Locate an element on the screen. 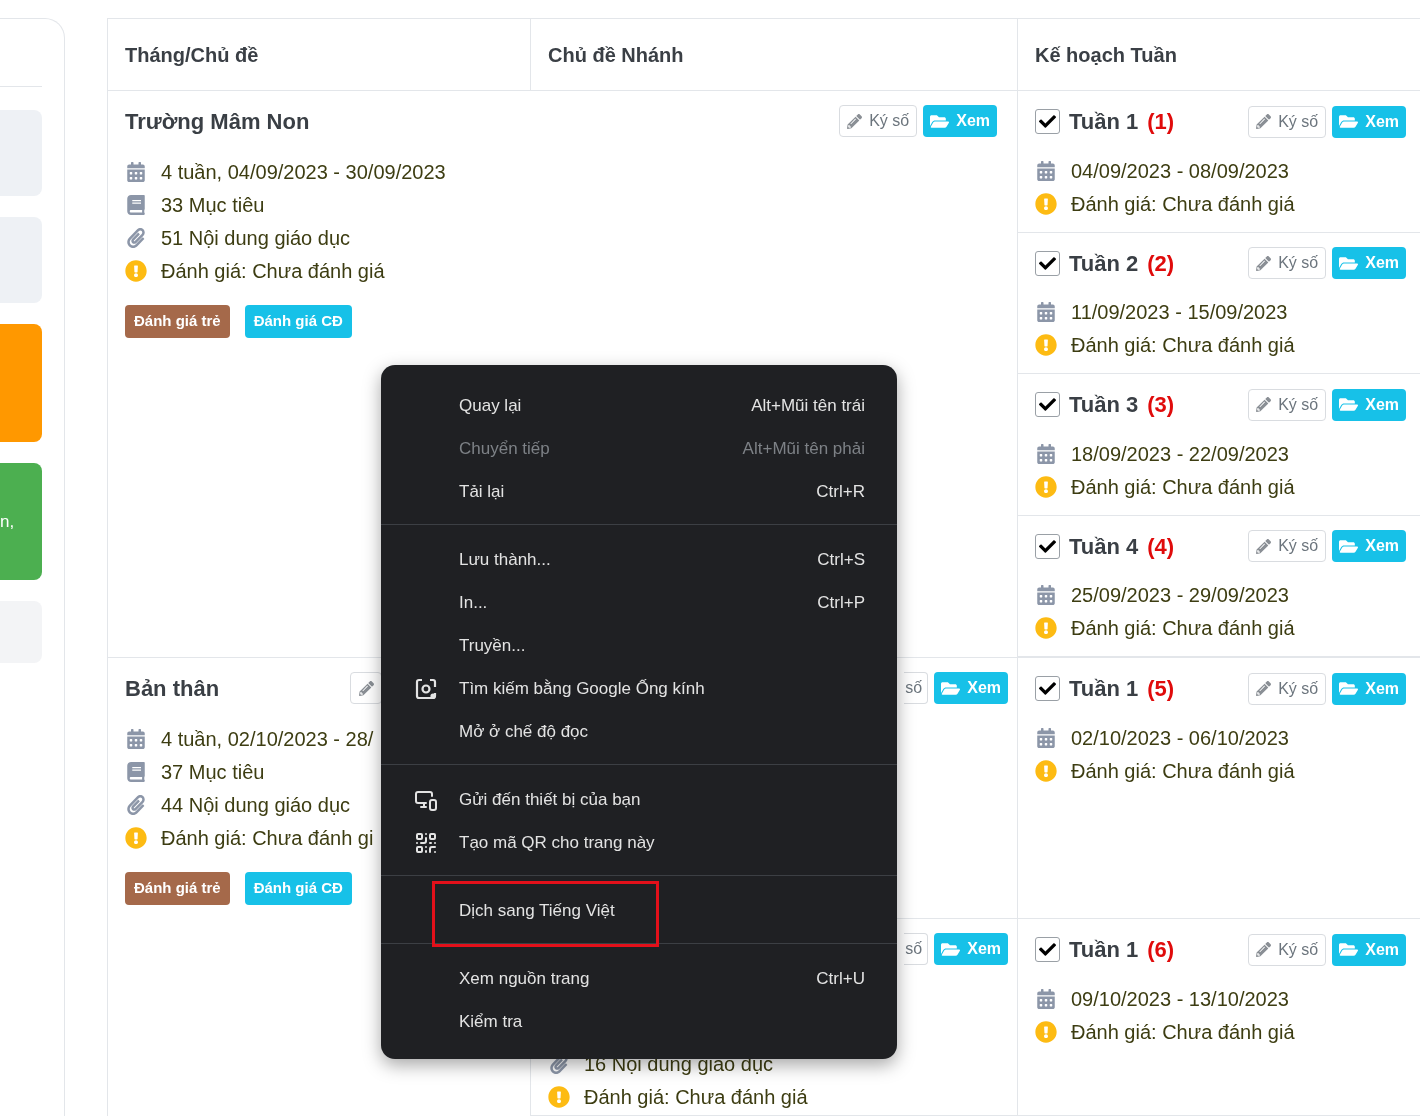 Image resolution: width=1420 pixels, height=1116 pixels. detail-text: 37 Mục tiêu is located at coordinates (213, 772).